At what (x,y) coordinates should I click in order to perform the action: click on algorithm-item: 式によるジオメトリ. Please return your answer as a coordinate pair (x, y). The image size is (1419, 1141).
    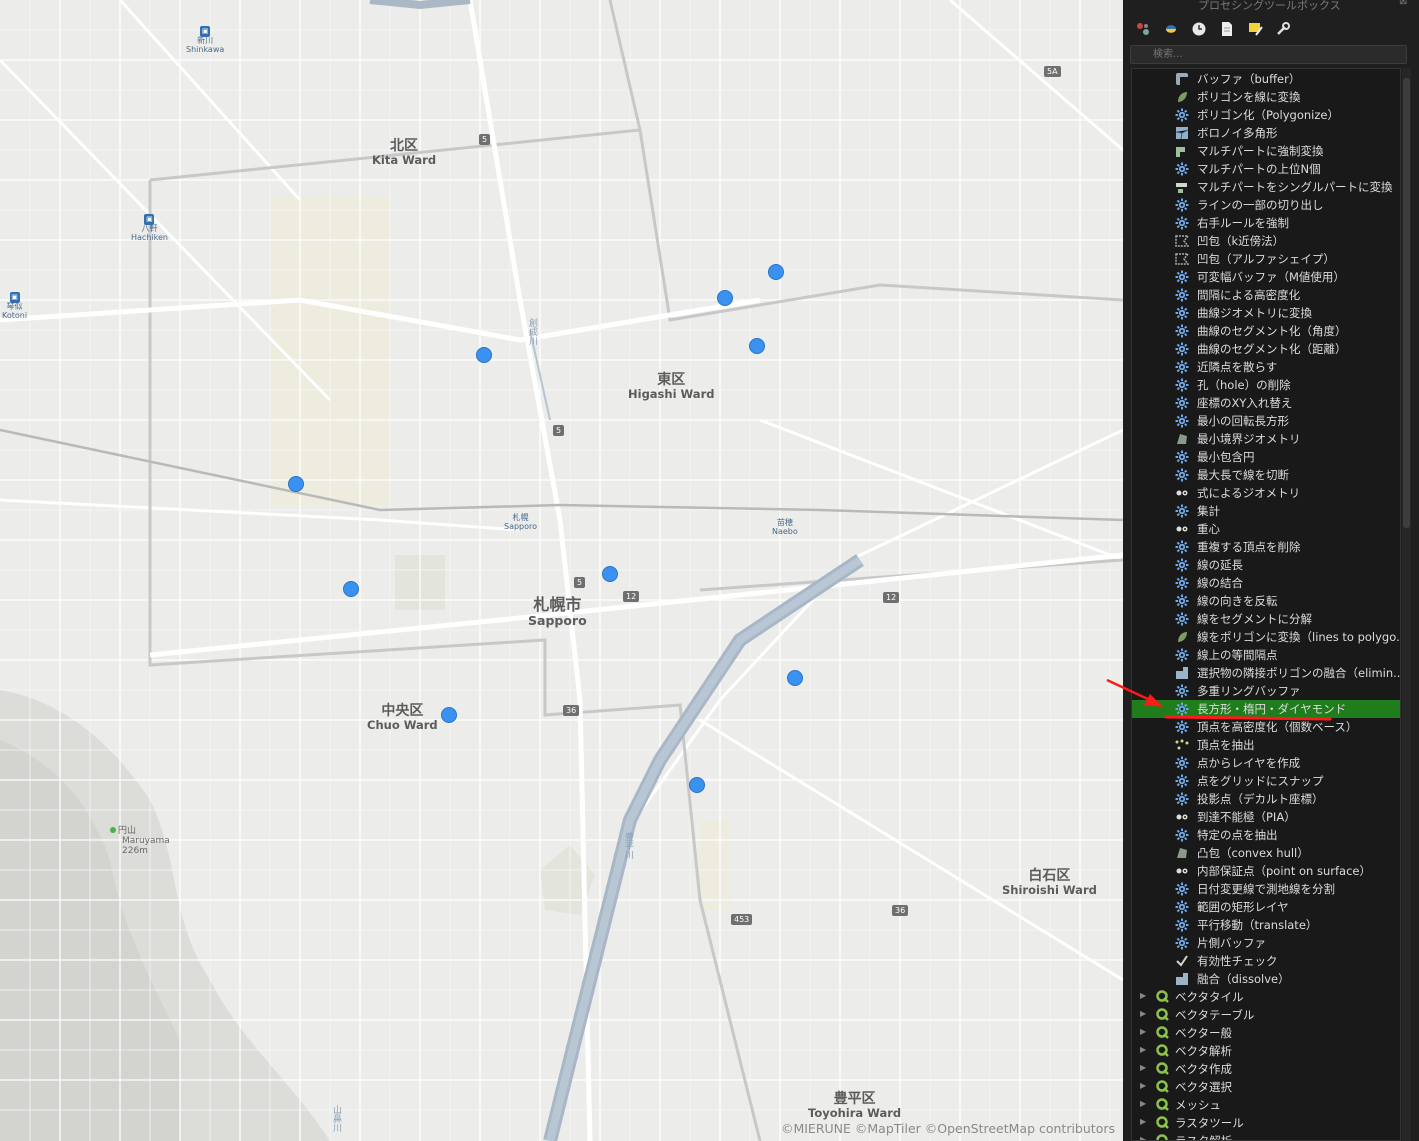
    Looking at the image, I should click on (1266, 493).